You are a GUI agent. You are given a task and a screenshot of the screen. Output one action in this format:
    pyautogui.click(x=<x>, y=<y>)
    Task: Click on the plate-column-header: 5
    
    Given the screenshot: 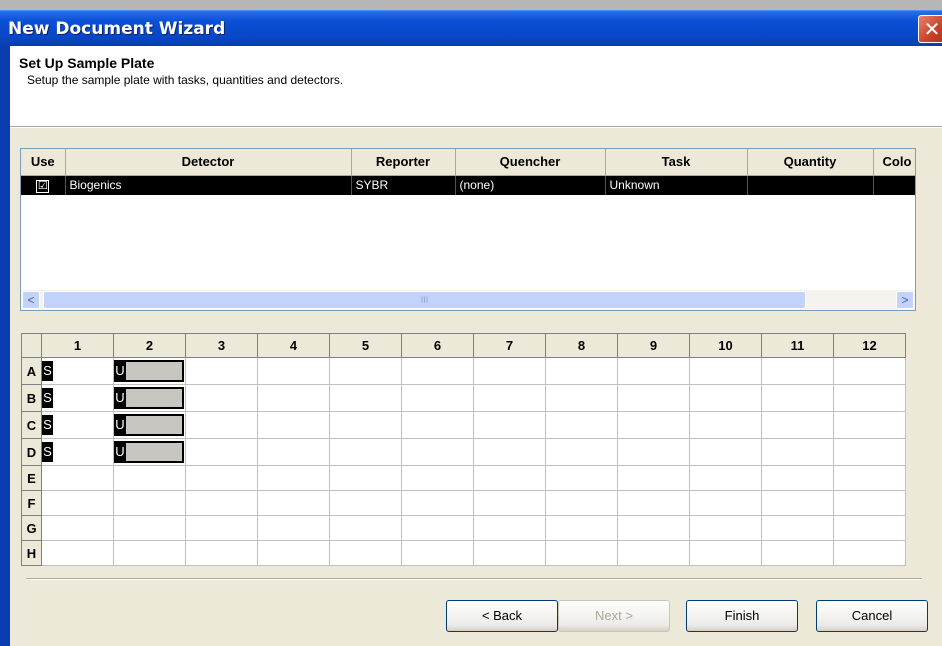 What is the action you would take?
    pyautogui.click(x=365, y=345)
    